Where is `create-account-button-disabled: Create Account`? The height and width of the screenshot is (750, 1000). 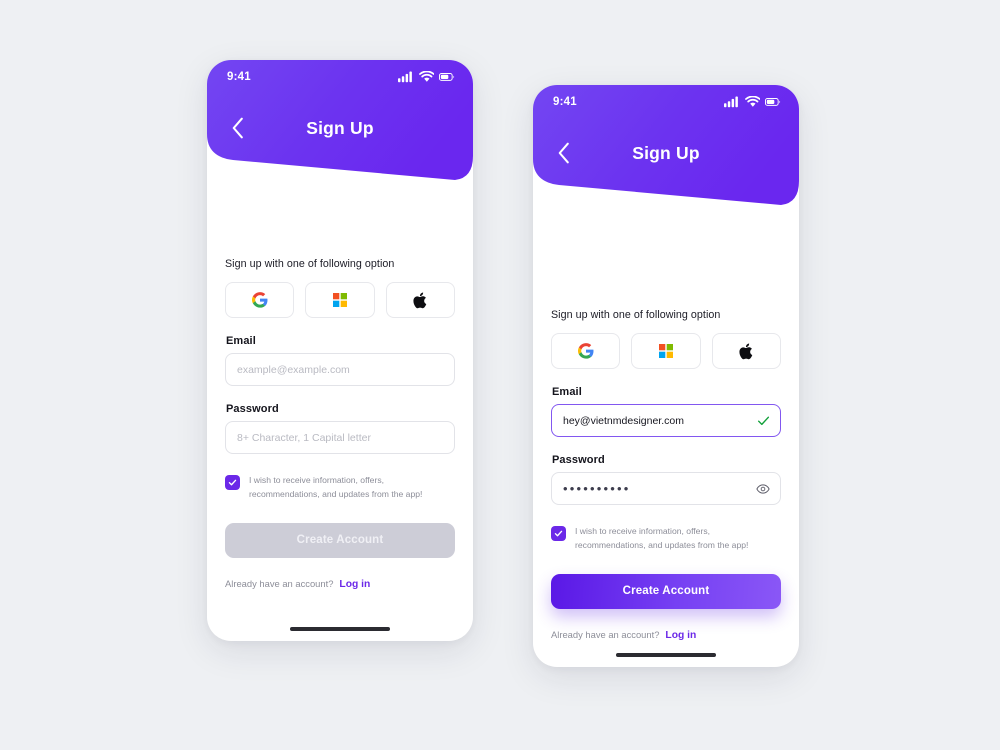
create-account-button-disabled: Create Account is located at coordinates (340, 540).